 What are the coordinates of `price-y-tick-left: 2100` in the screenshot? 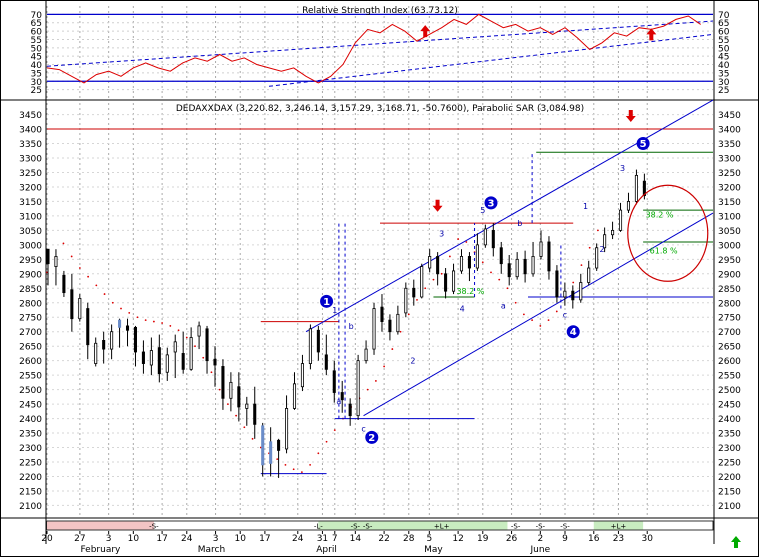 It's located at (30, 507).